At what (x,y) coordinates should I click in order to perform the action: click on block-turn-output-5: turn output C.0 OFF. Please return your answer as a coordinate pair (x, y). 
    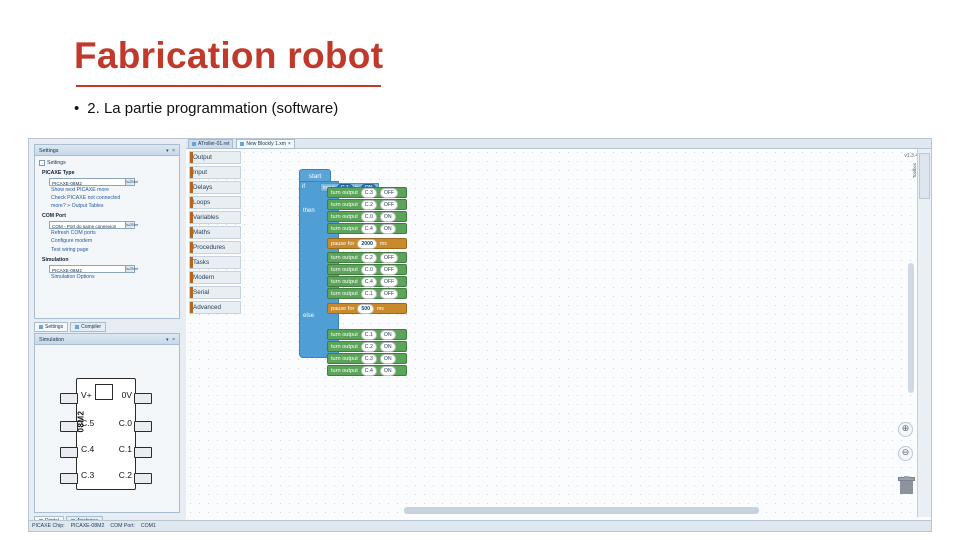
    Looking at the image, I should click on (367, 269).